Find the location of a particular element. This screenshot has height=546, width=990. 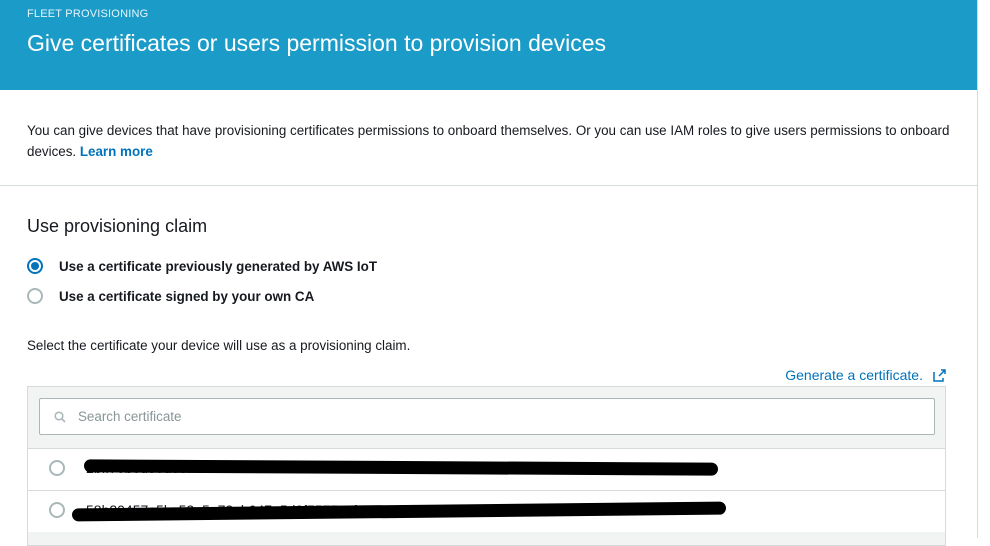

radio-unselected-icon is located at coordinates (35, 296).